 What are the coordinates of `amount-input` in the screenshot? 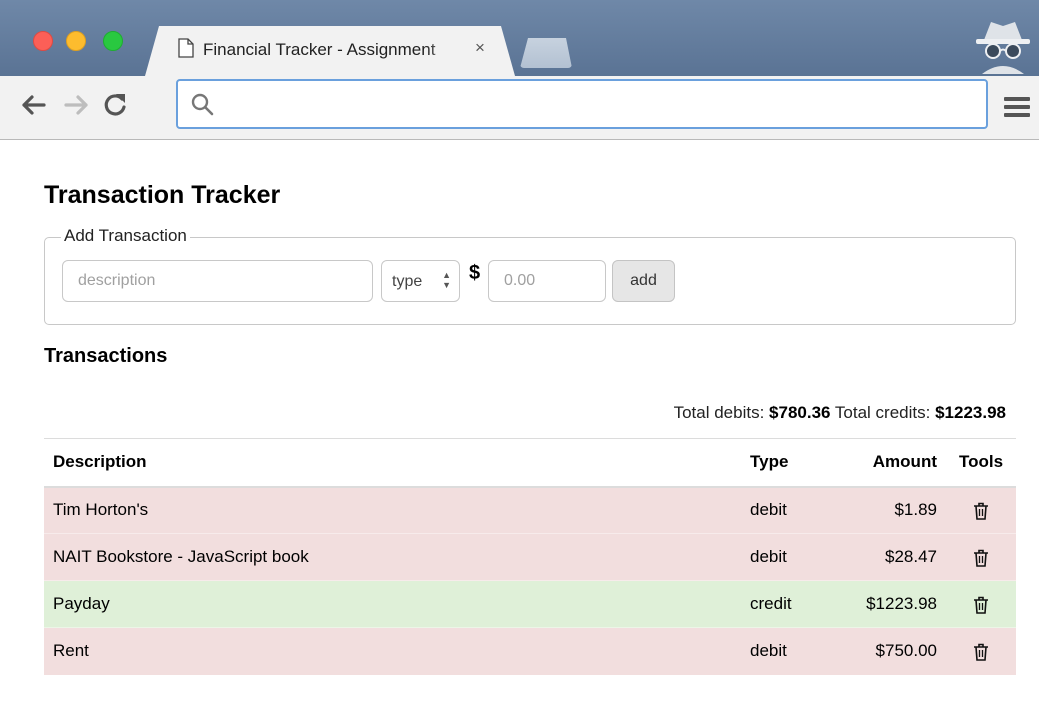 It's located at (547, 281).